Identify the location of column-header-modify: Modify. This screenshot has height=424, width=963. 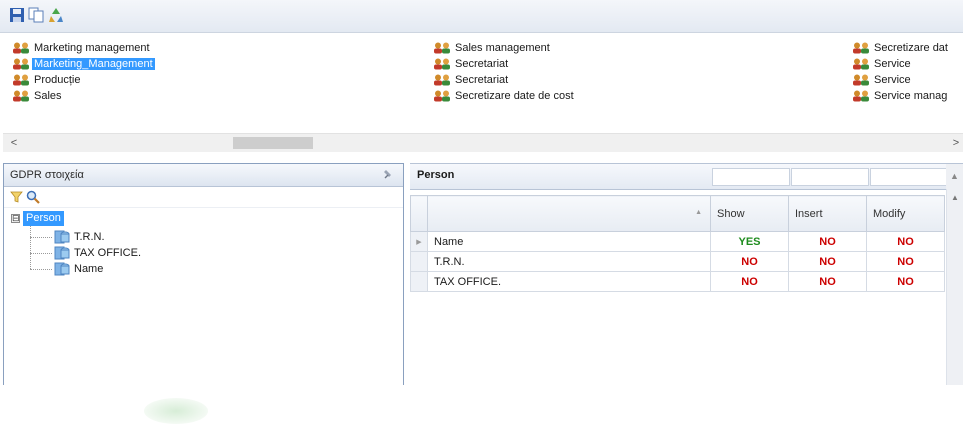
(905, 213).